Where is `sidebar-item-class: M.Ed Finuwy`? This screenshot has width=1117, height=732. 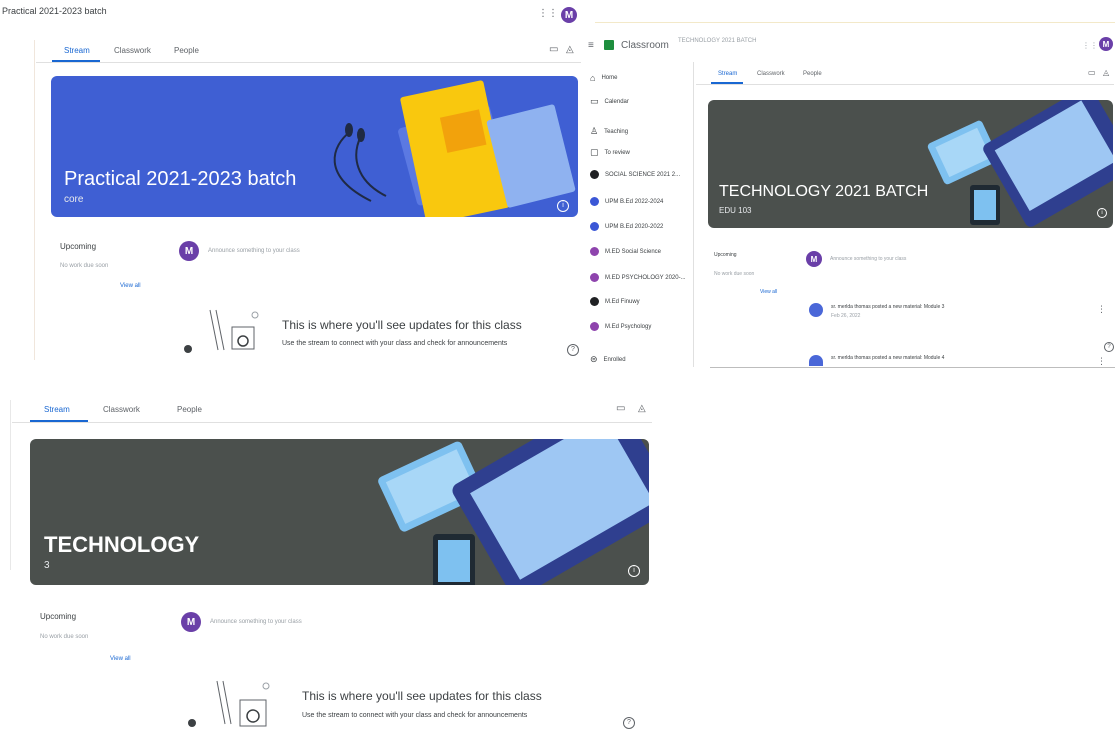
sidebar-item-class: M.Ed Finuwy is located at coordinates (615, 301).